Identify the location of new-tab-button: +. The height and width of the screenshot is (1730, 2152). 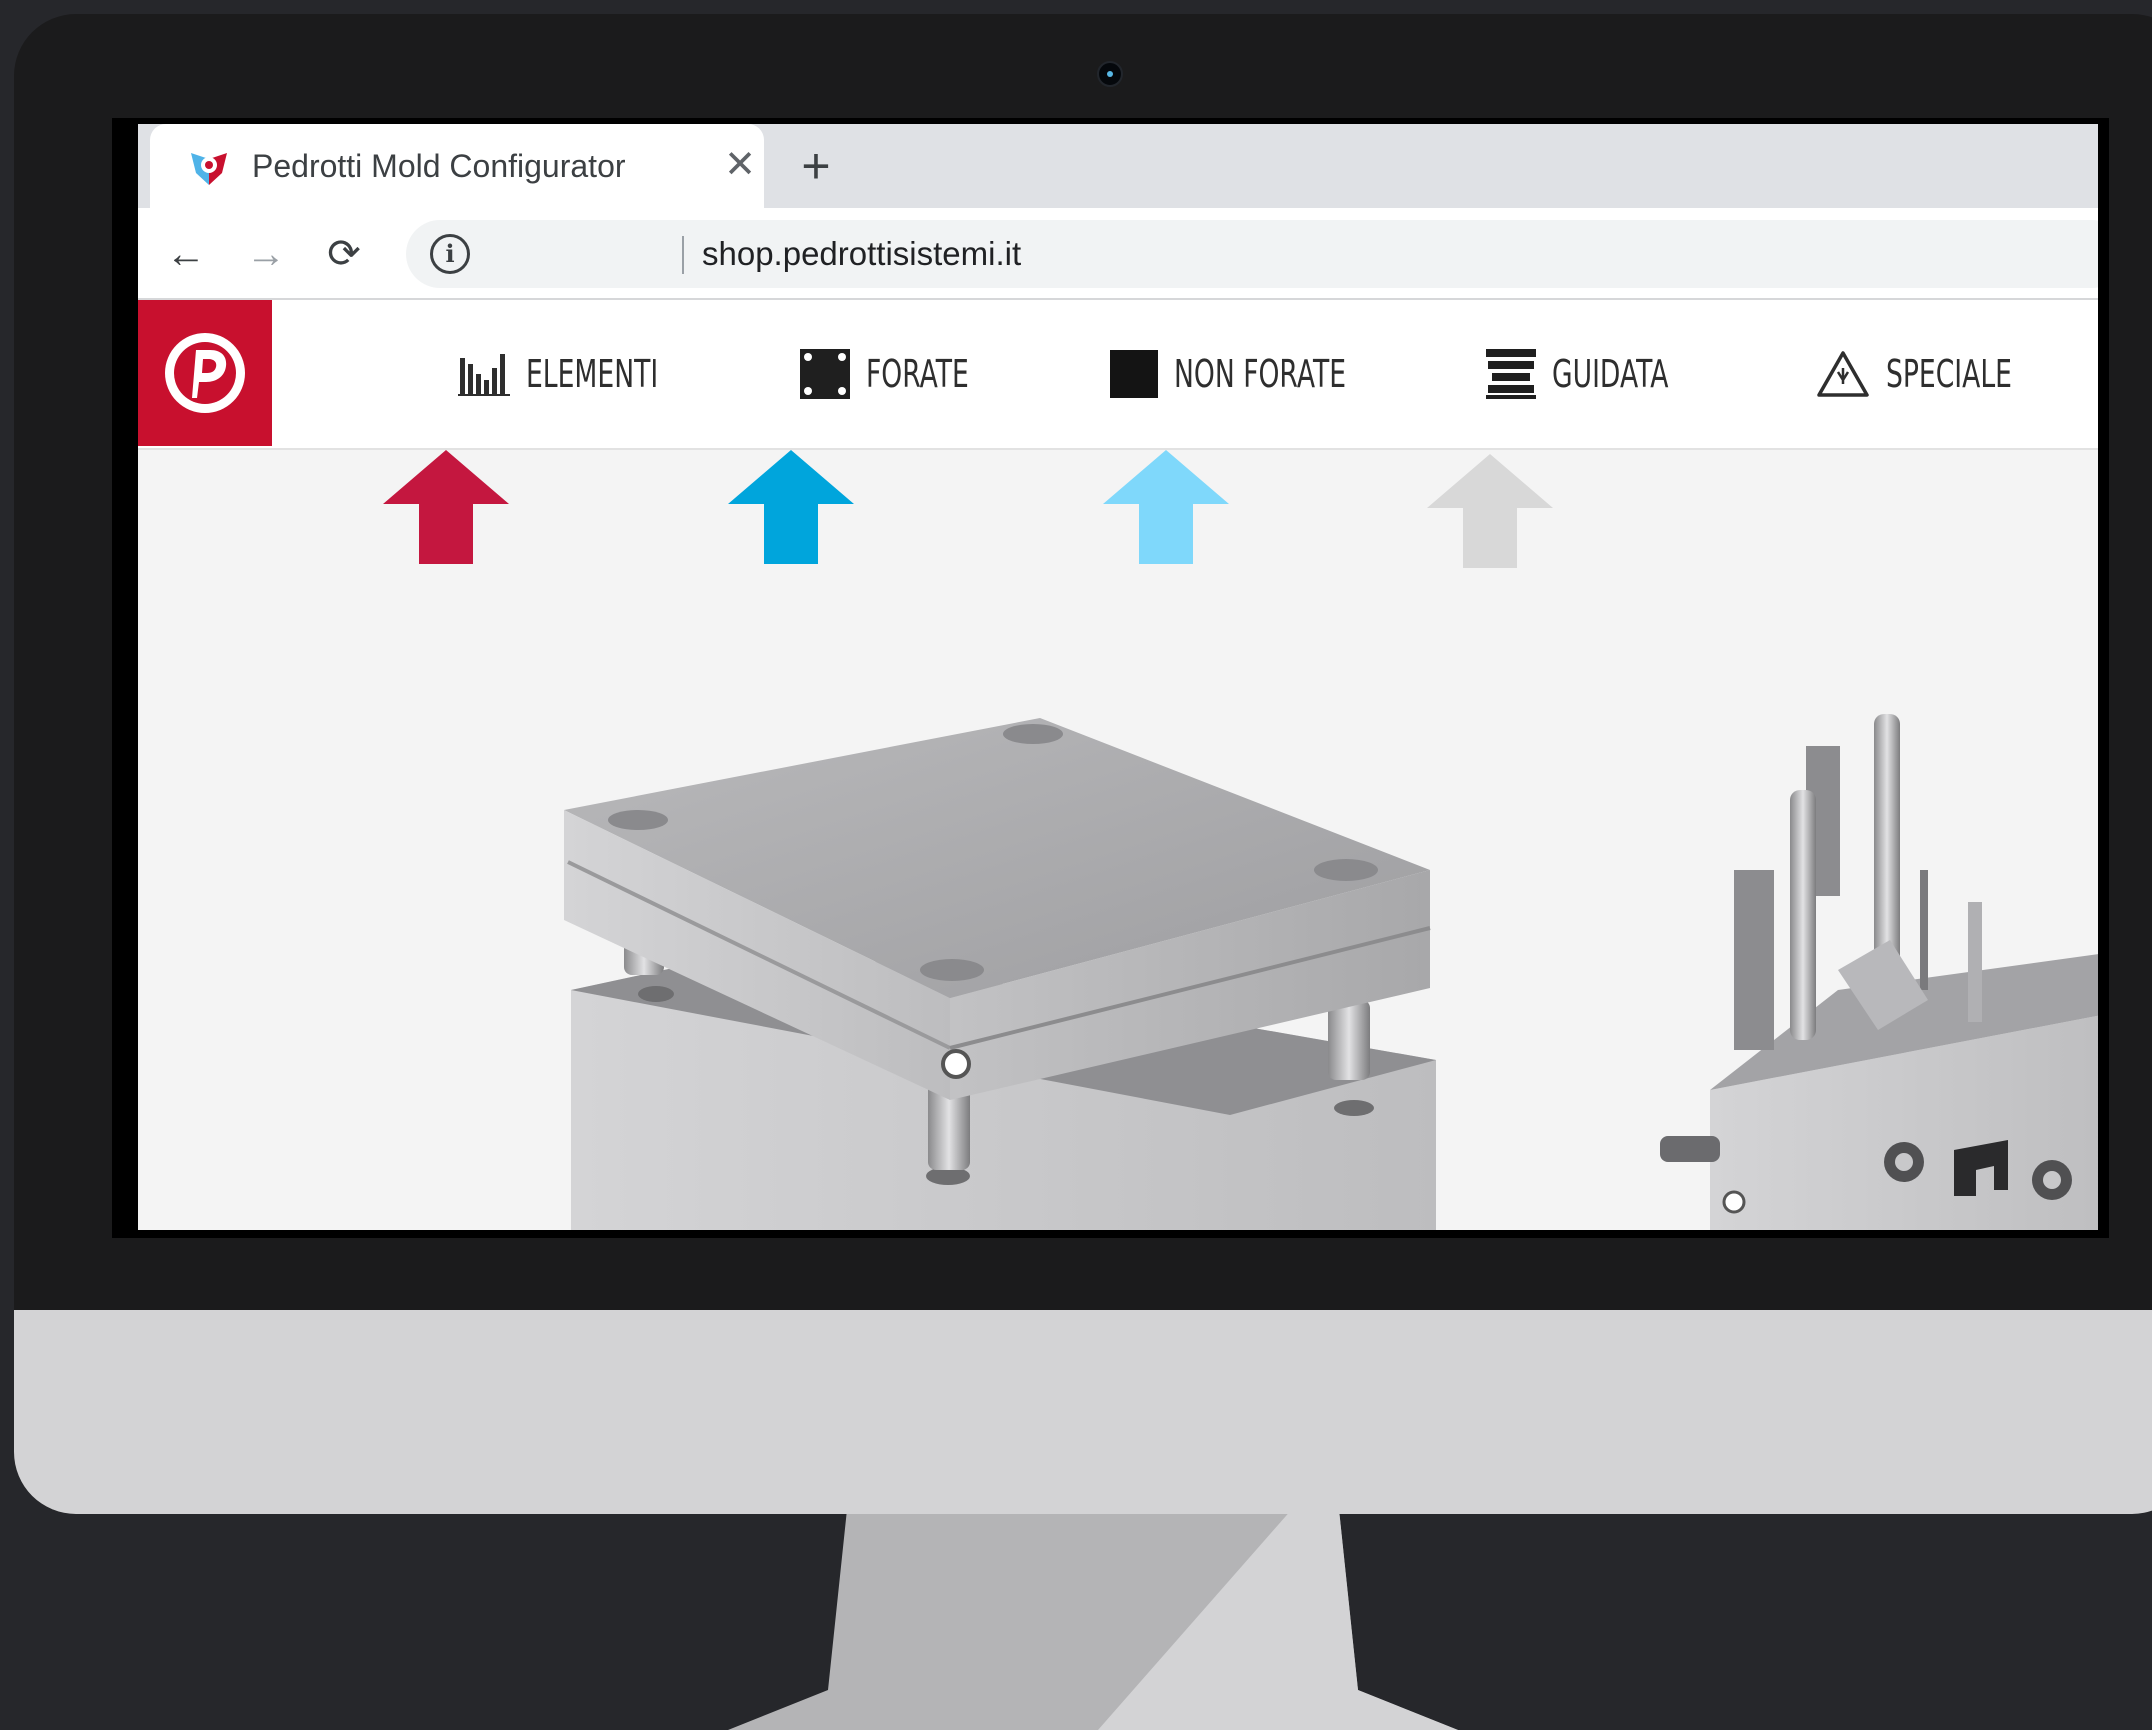
(816, 166).